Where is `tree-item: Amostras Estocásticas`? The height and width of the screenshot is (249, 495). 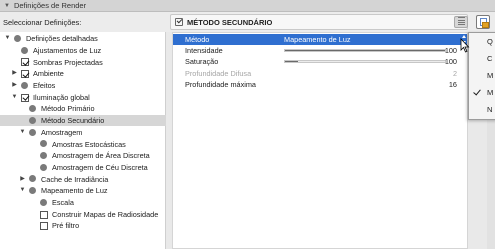 tree-item: Amostras Estocásticas is located at coordinates (83, 144).